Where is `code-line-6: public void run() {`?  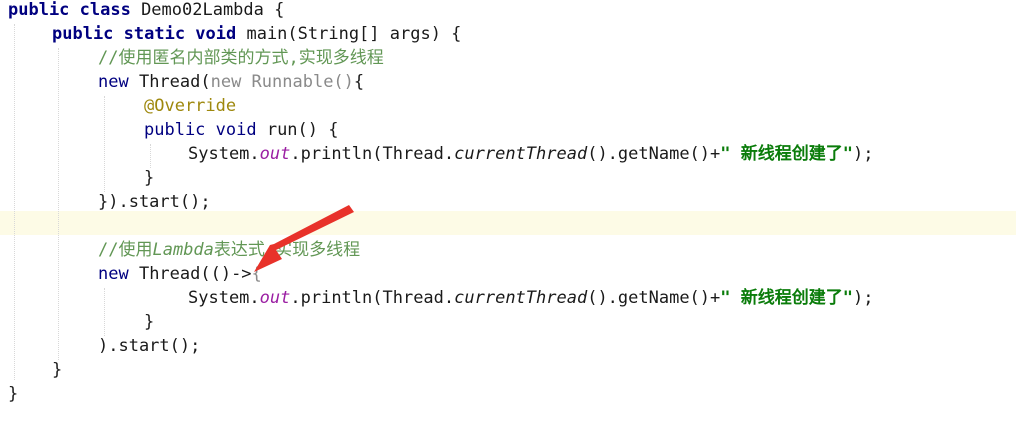
code-line-6: public void run() { is located at coordinates (241, 130).